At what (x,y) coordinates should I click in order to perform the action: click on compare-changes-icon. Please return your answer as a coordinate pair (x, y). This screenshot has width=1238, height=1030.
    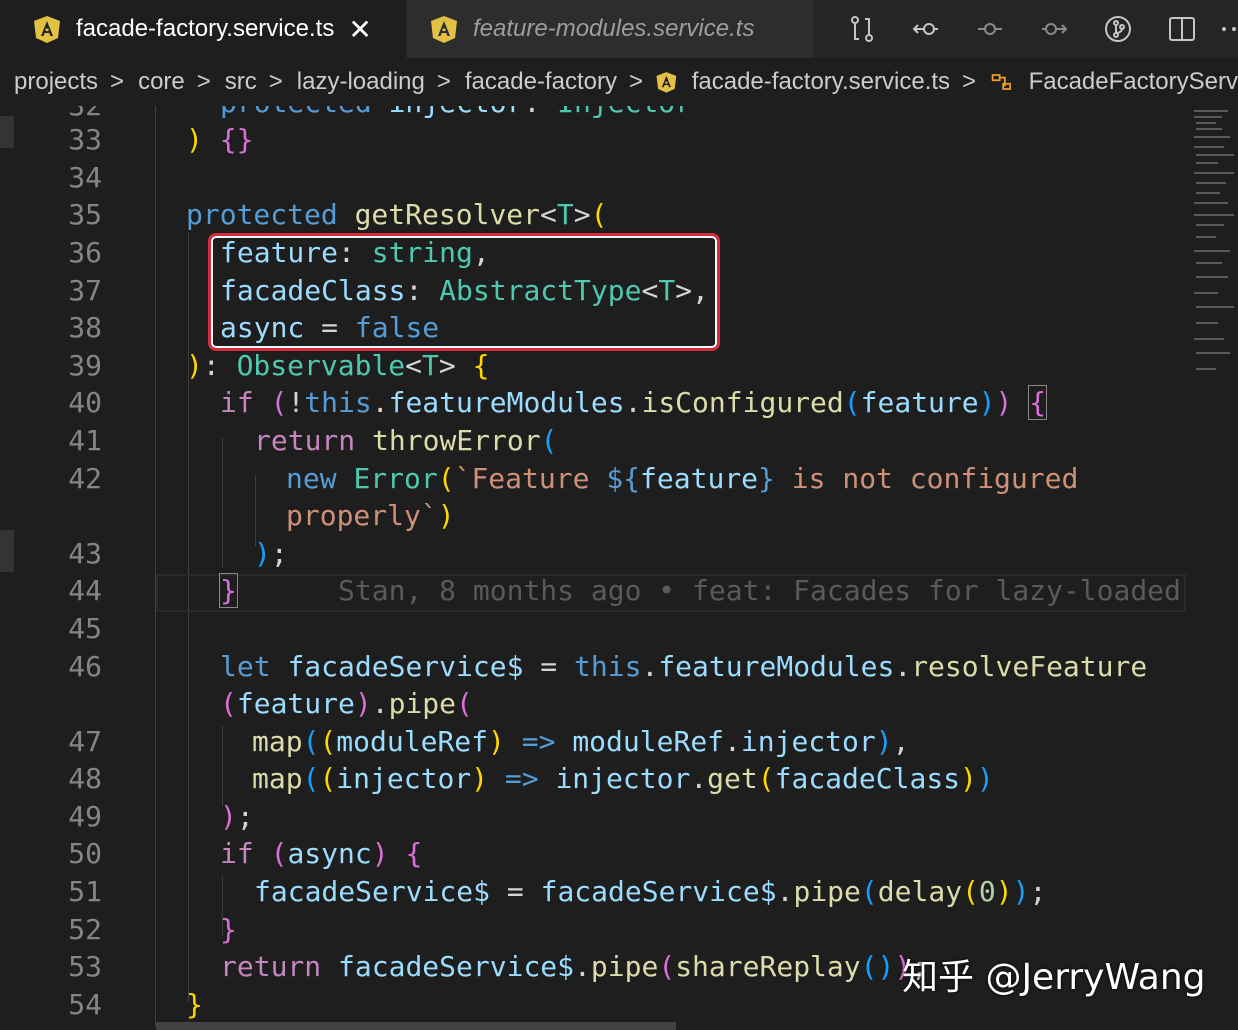
    Looking at the image, I should click on (862, 29).